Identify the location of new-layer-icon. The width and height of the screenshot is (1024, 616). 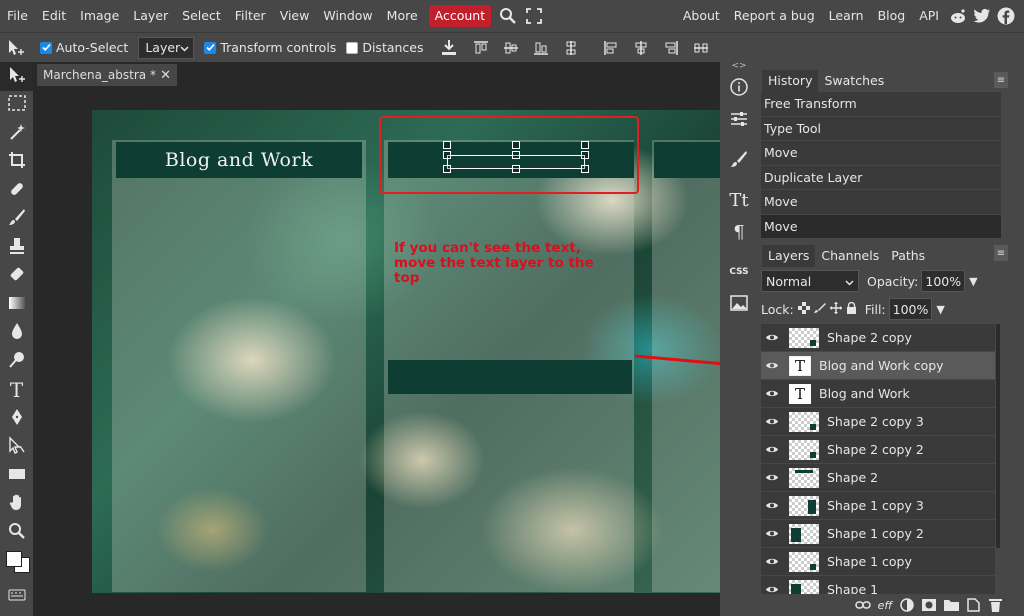
(973, 605).